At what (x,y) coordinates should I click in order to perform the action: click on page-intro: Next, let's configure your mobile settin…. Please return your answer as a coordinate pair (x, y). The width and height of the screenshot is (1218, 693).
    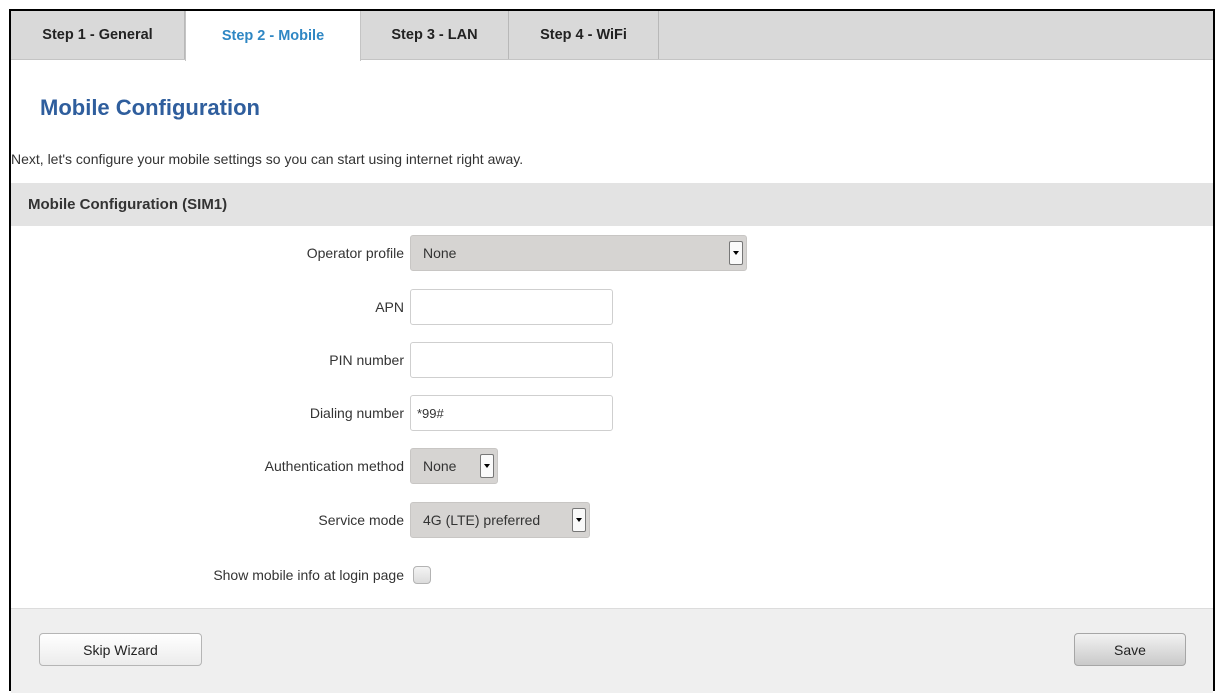
    Looking at the image, I should click on (267, 159).